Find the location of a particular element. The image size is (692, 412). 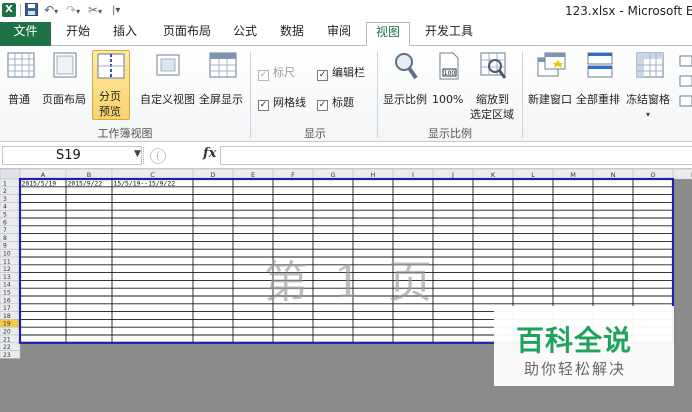

cell-a1: 2015/5/19 is located at coordinates (39, 183).